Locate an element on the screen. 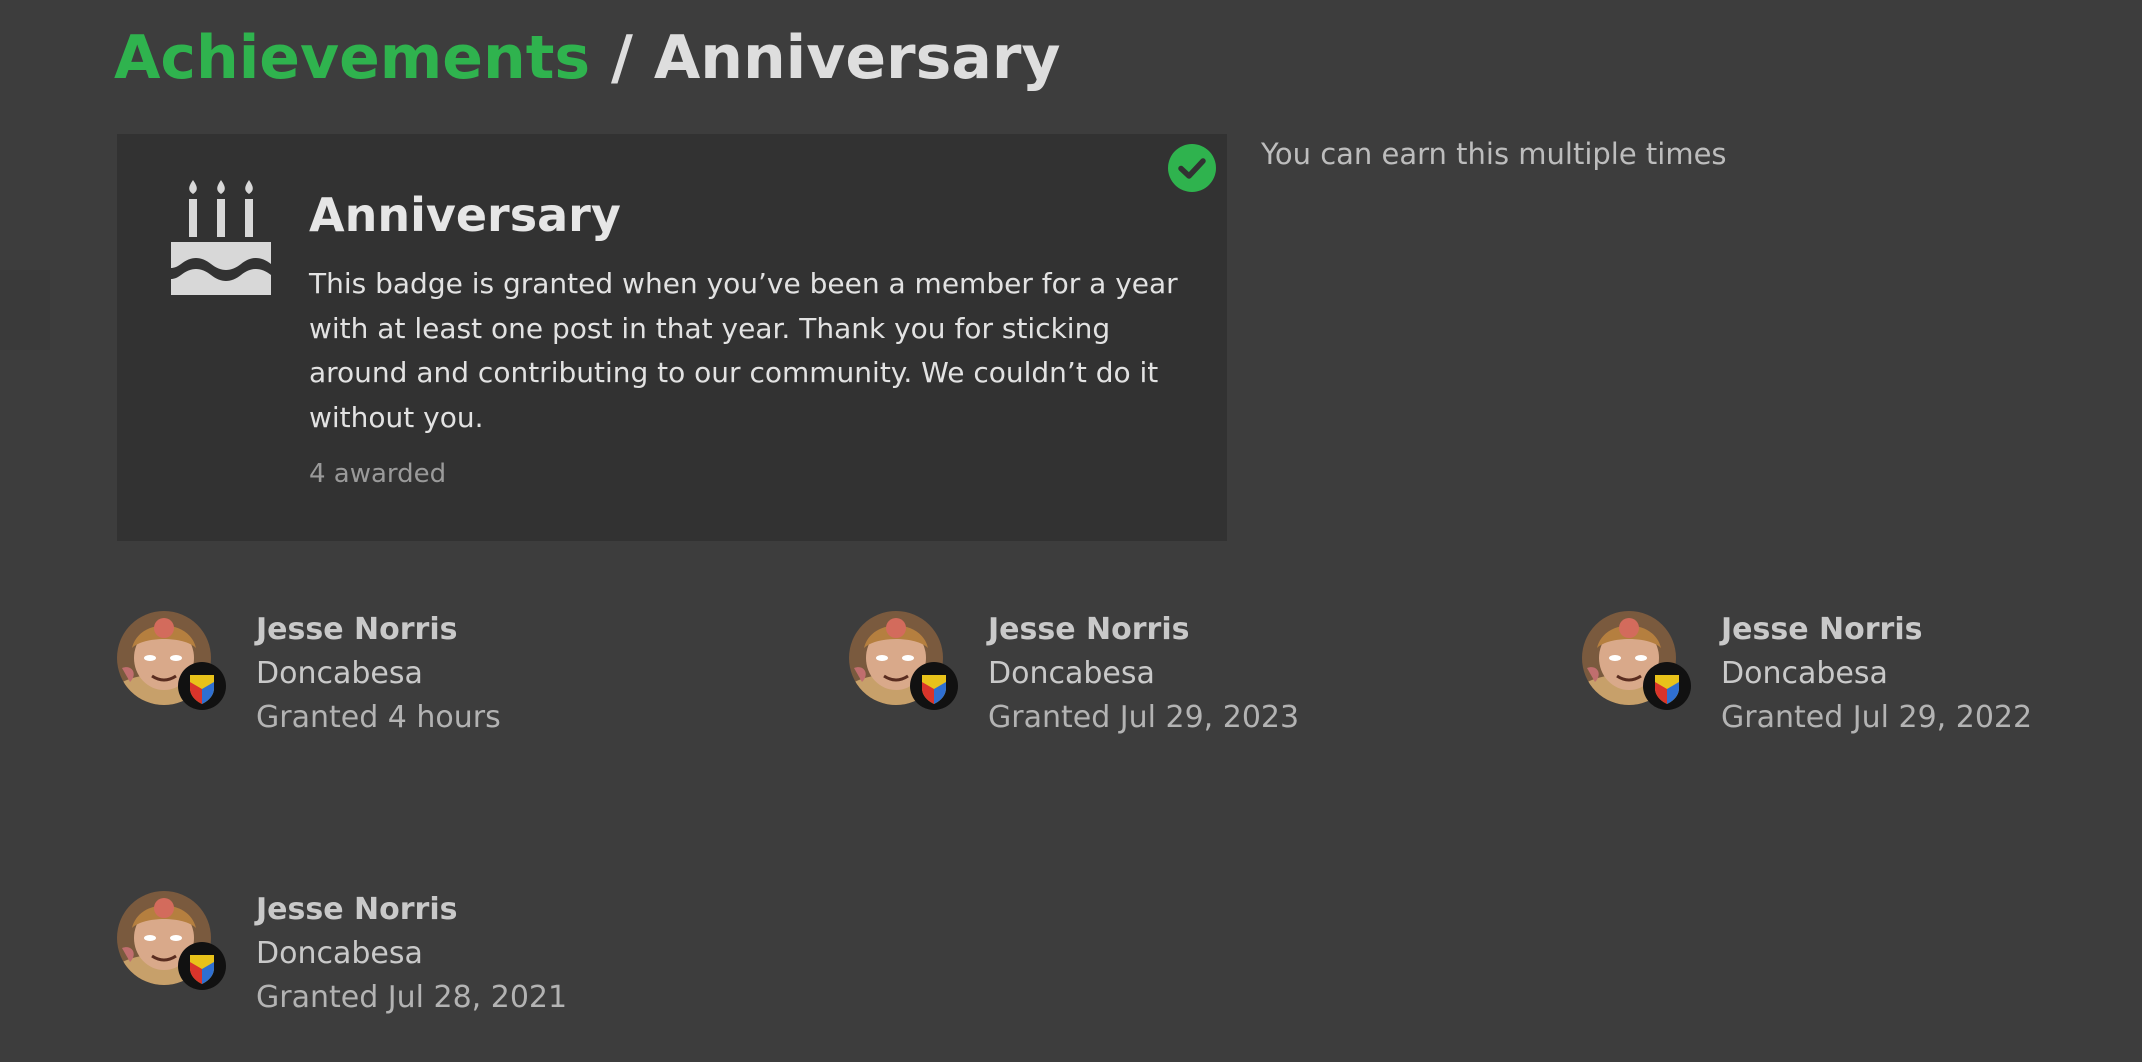  badge-name: Anniversary is located at coordinates (465, 215).